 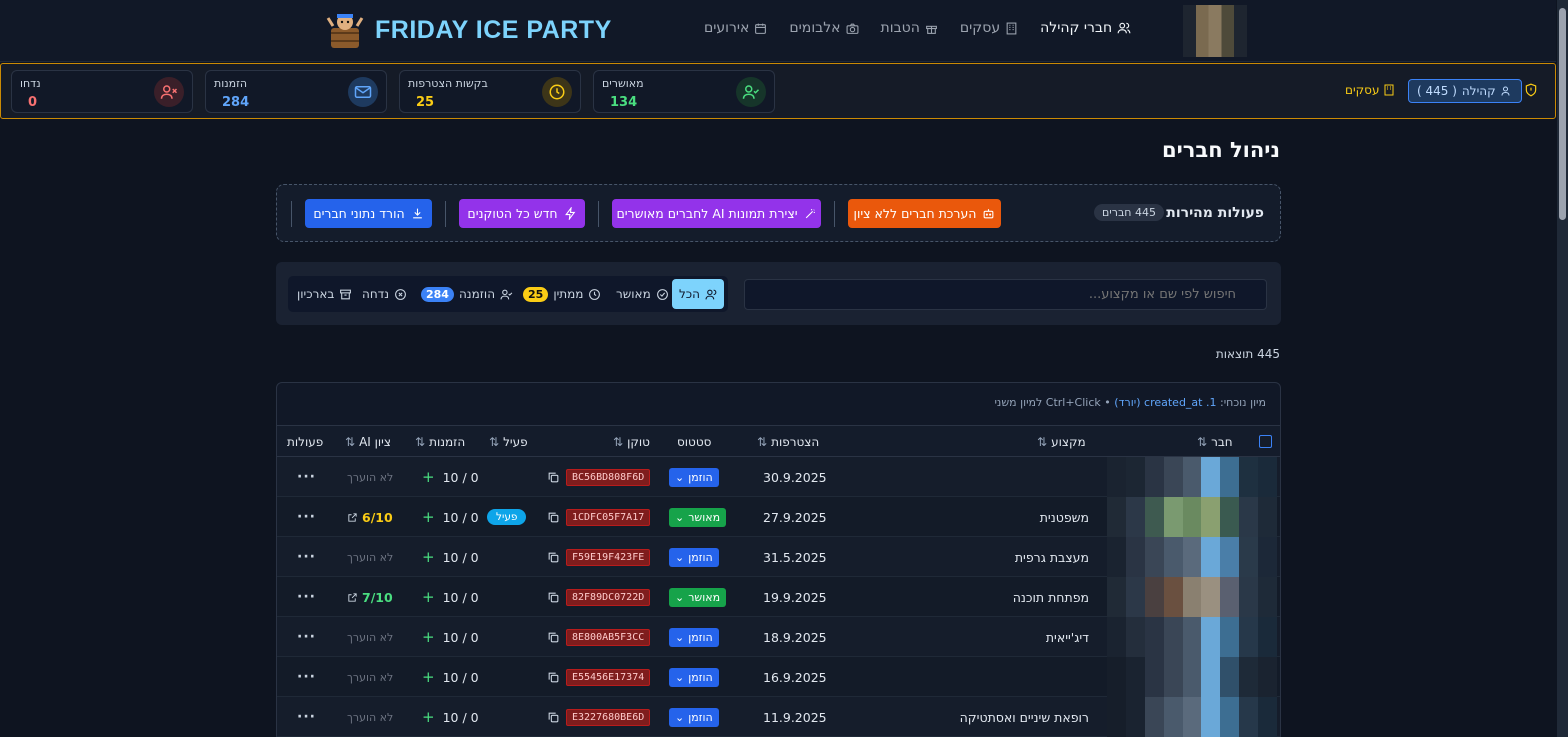 What do you see at coordinates (1370, 90) in the screenshot?
I see `businesses-link: עסקים` at bounding box center [1370, 90].